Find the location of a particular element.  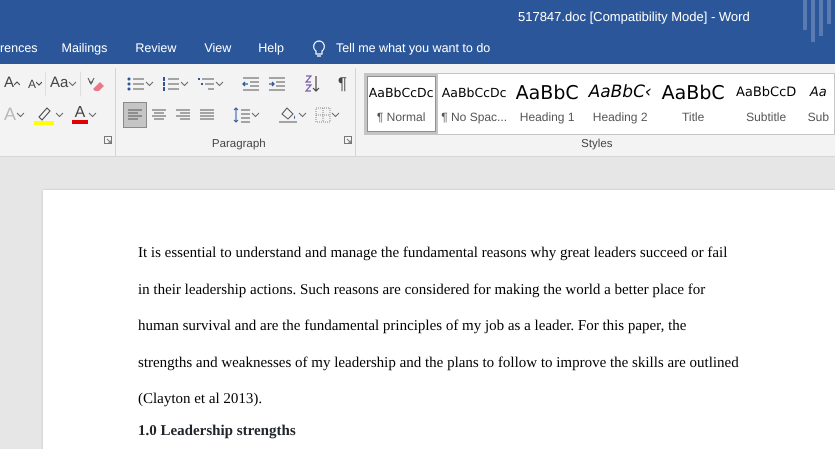

align-left-icon is located at coordinates (134, 114).